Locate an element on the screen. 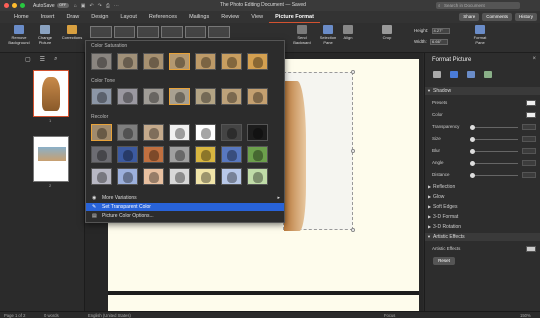 This screenshot has width=540, height=318. language-indicator: English (United States) is located at coordinates (109, 315).